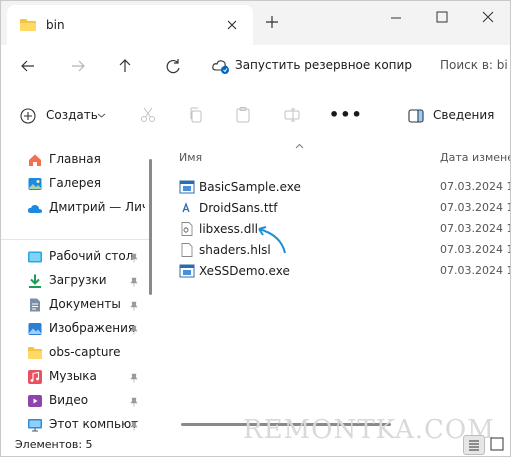  What do you see at coordinates (28, 116) in the screenshot?
I see `plus-circle-icon` at bounding box center [28, 116].